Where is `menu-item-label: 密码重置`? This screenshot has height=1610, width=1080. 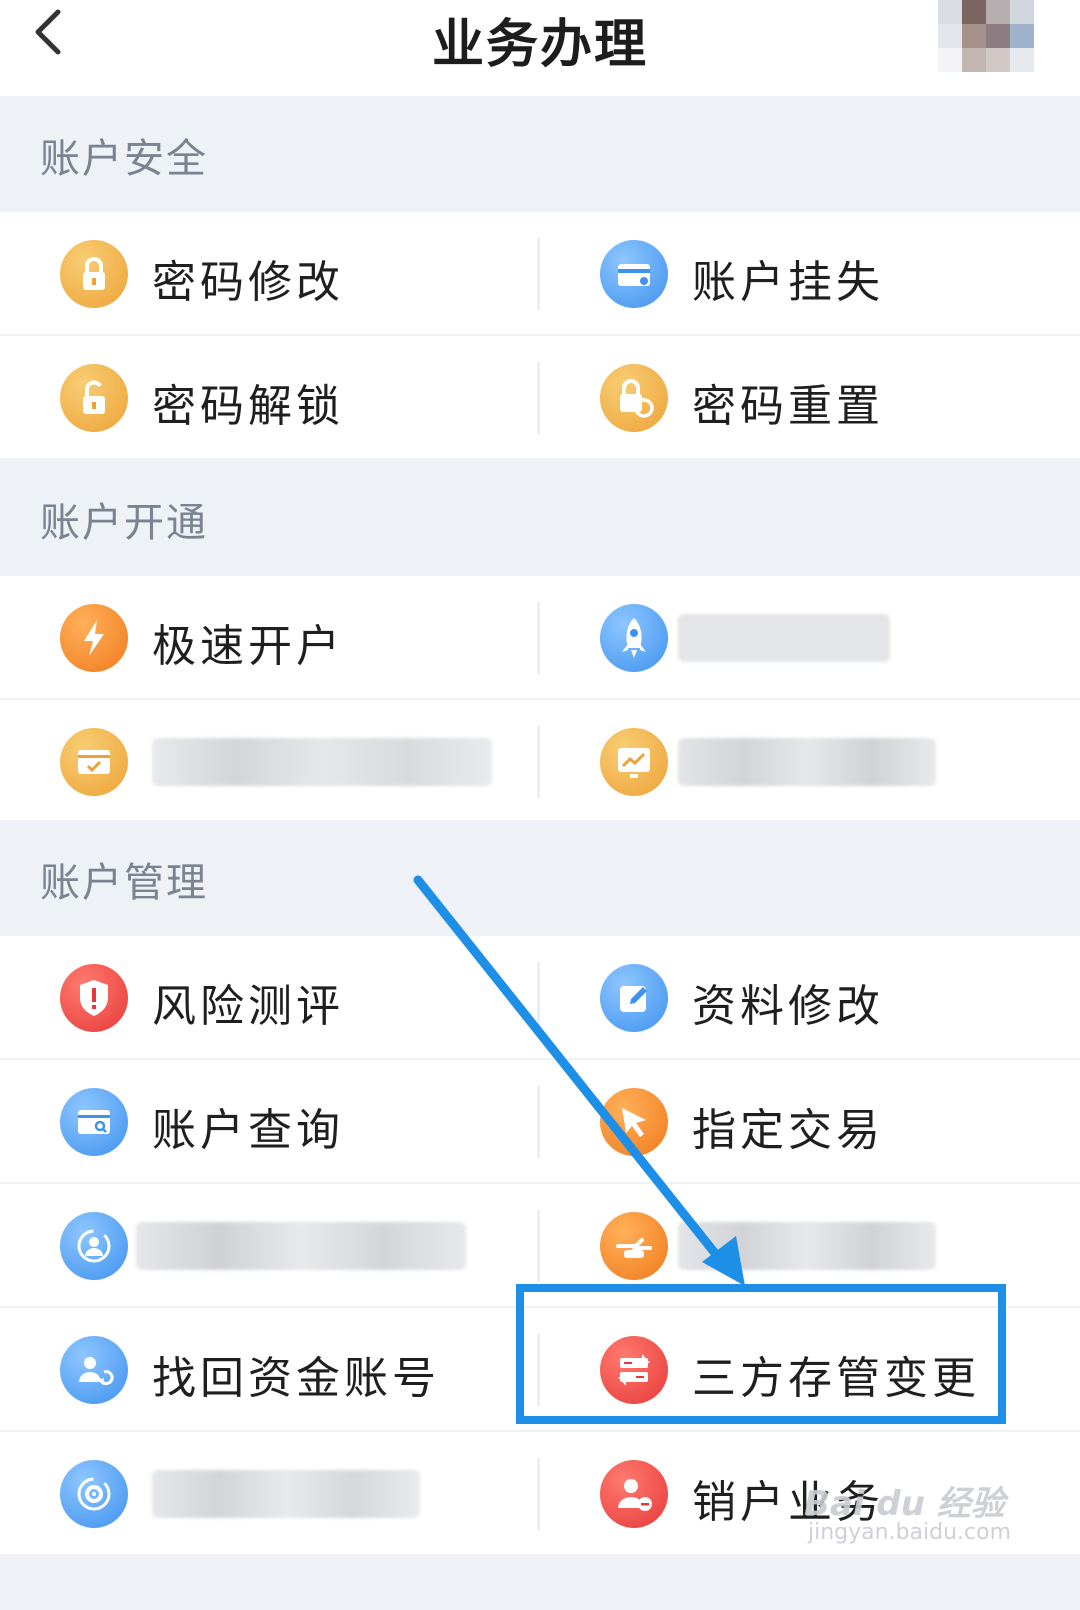 menu-item-label: 密码重置 is located at coordinates (788, 406).